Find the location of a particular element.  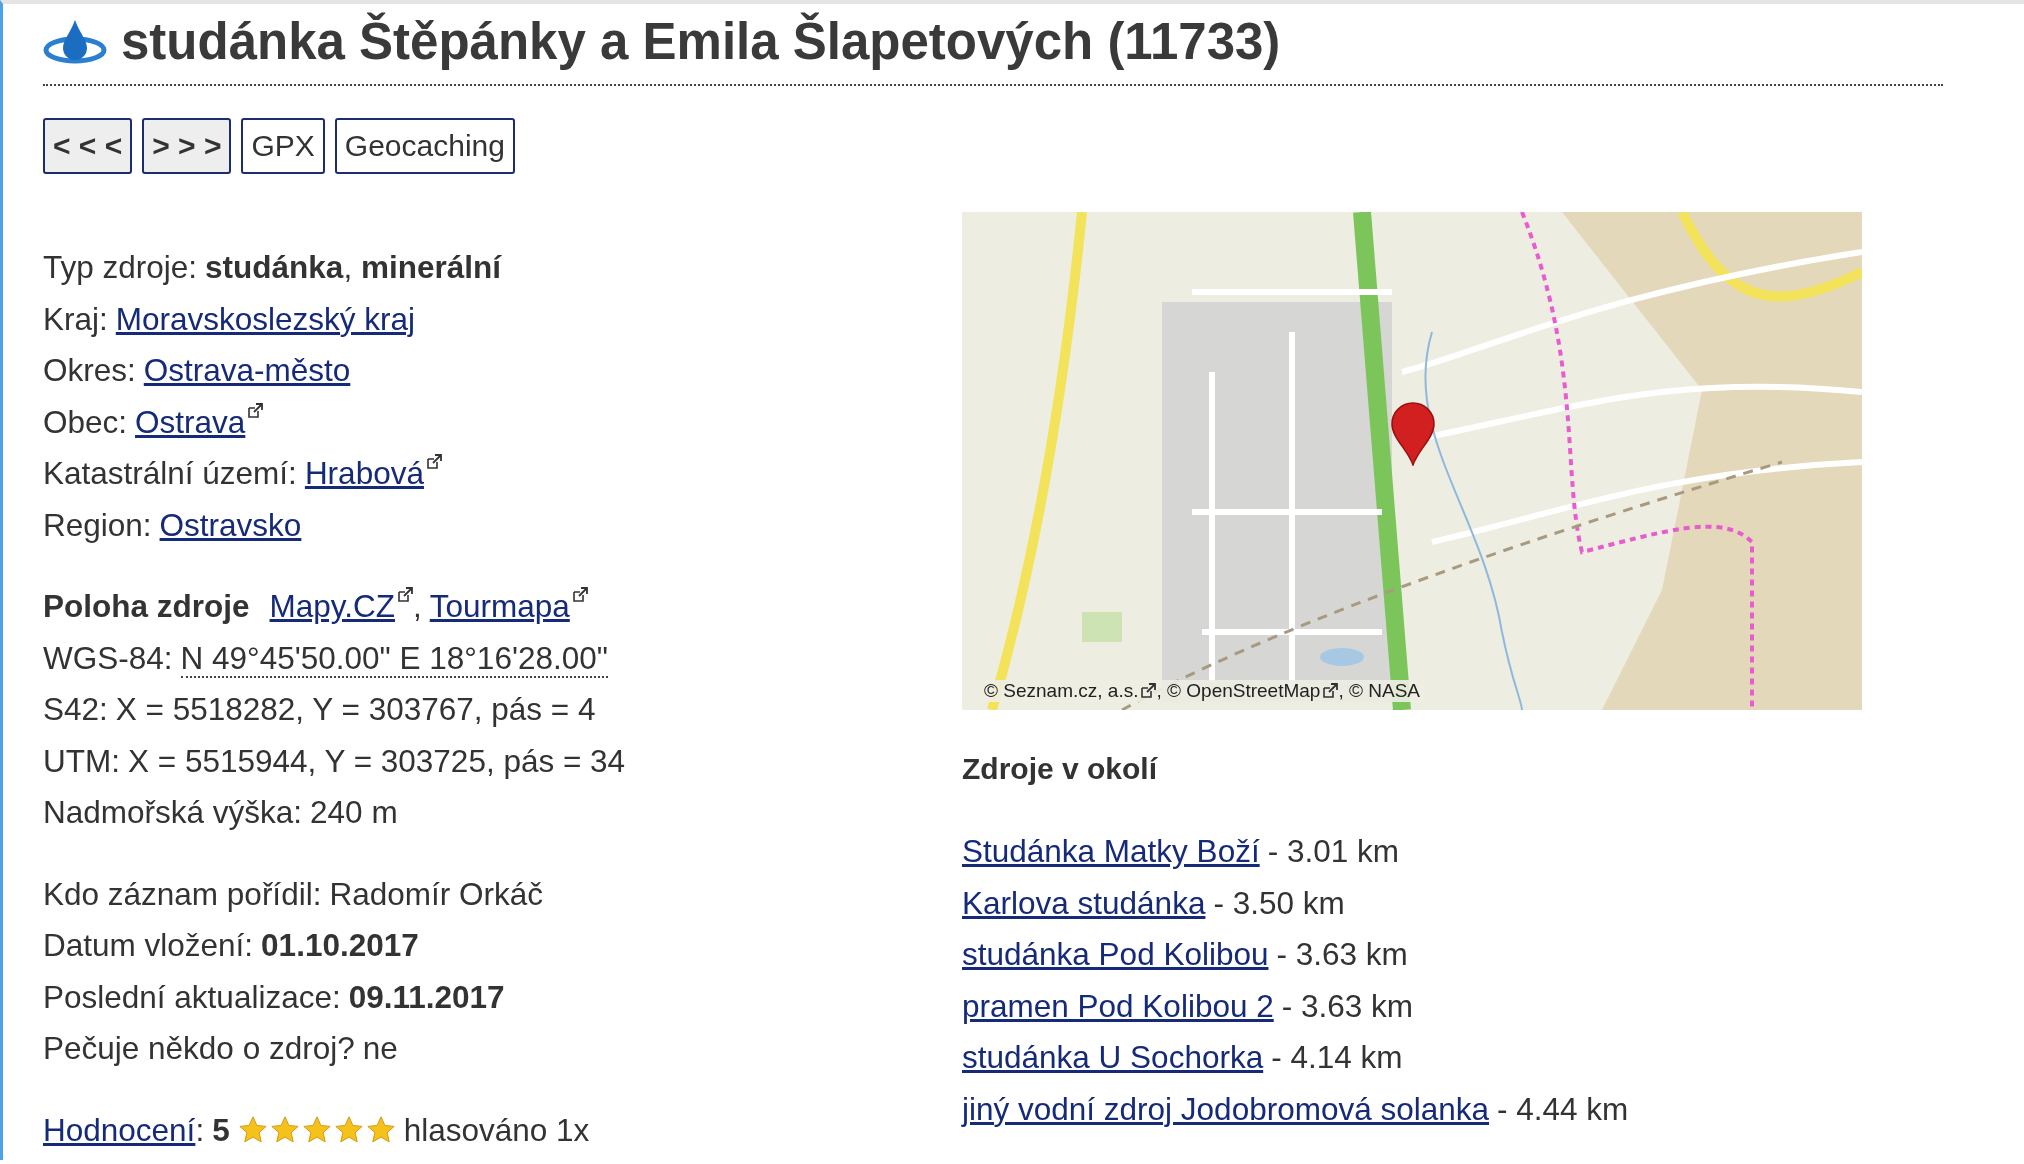

field-value: ne is located at coordinates (380, 1048).